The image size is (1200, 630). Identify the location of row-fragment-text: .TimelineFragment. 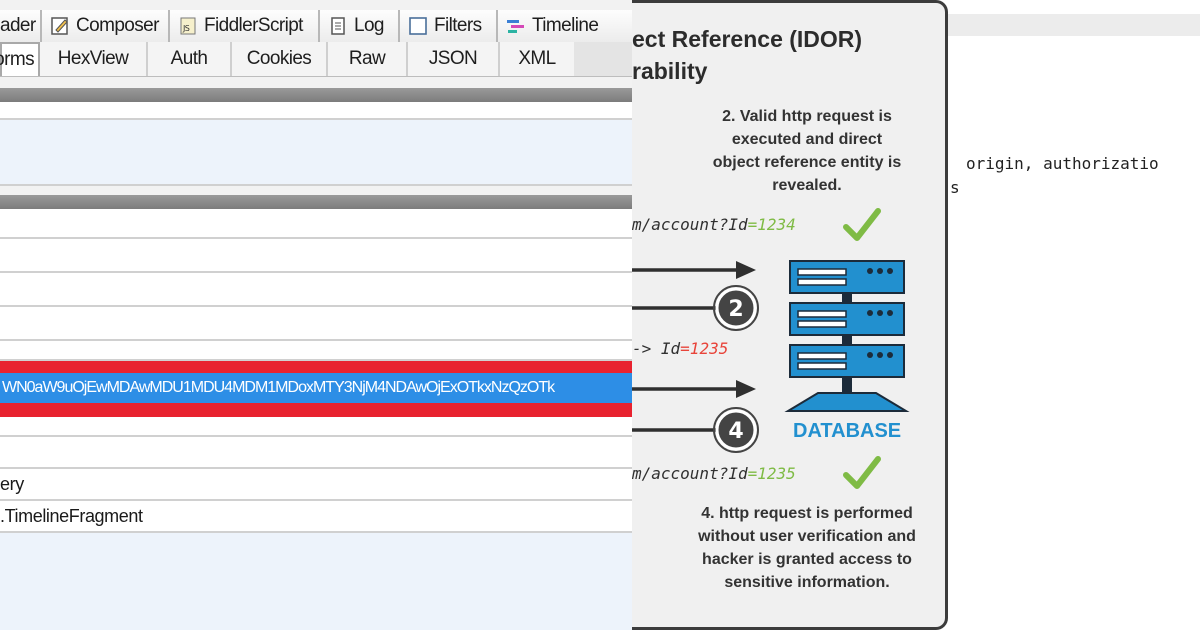
(71, 516).